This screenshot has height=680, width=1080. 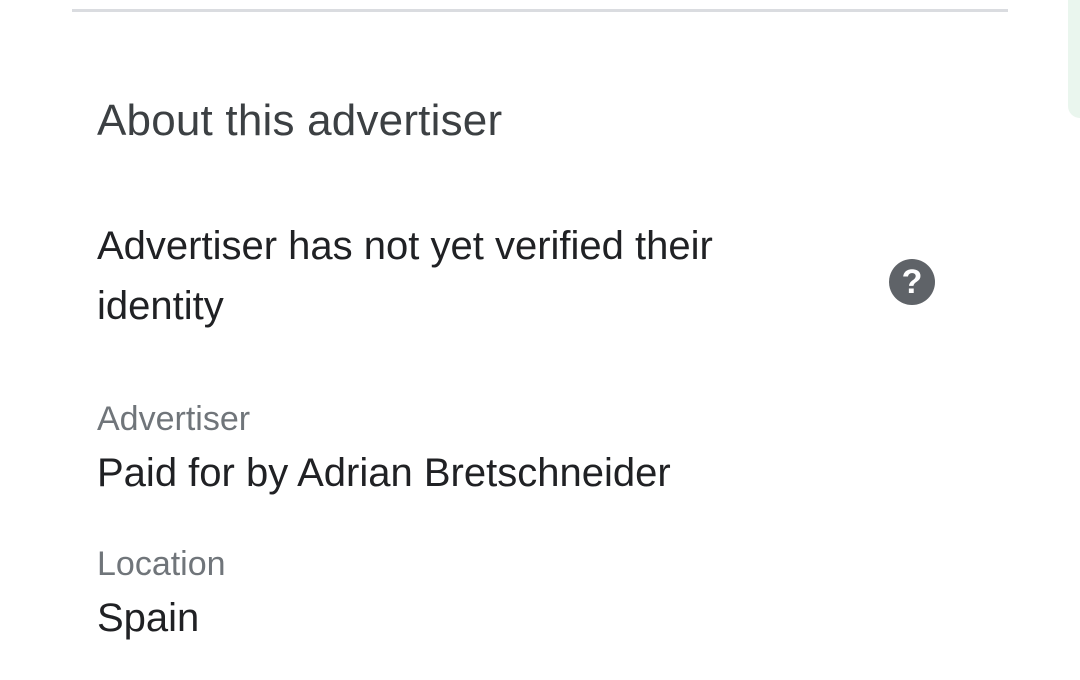 I want to click on top-divider, so click(x=540, y=10).